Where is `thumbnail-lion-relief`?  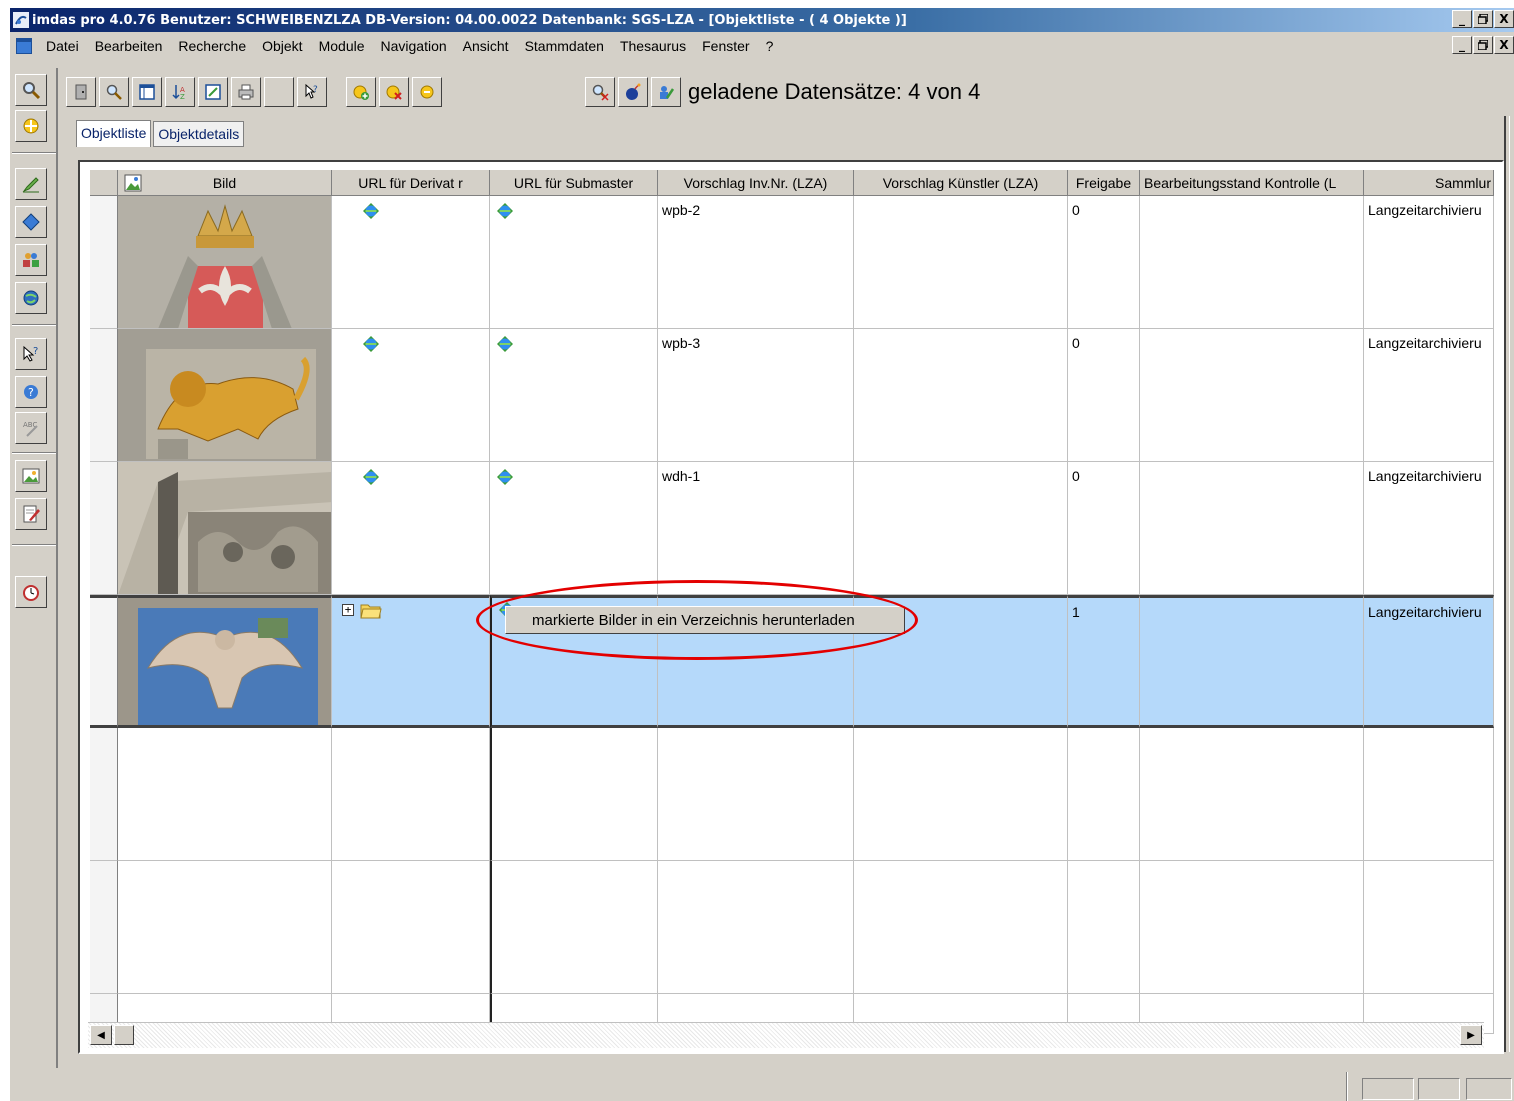
thumbnail-lion-relief is located at coordinates (225, 395).